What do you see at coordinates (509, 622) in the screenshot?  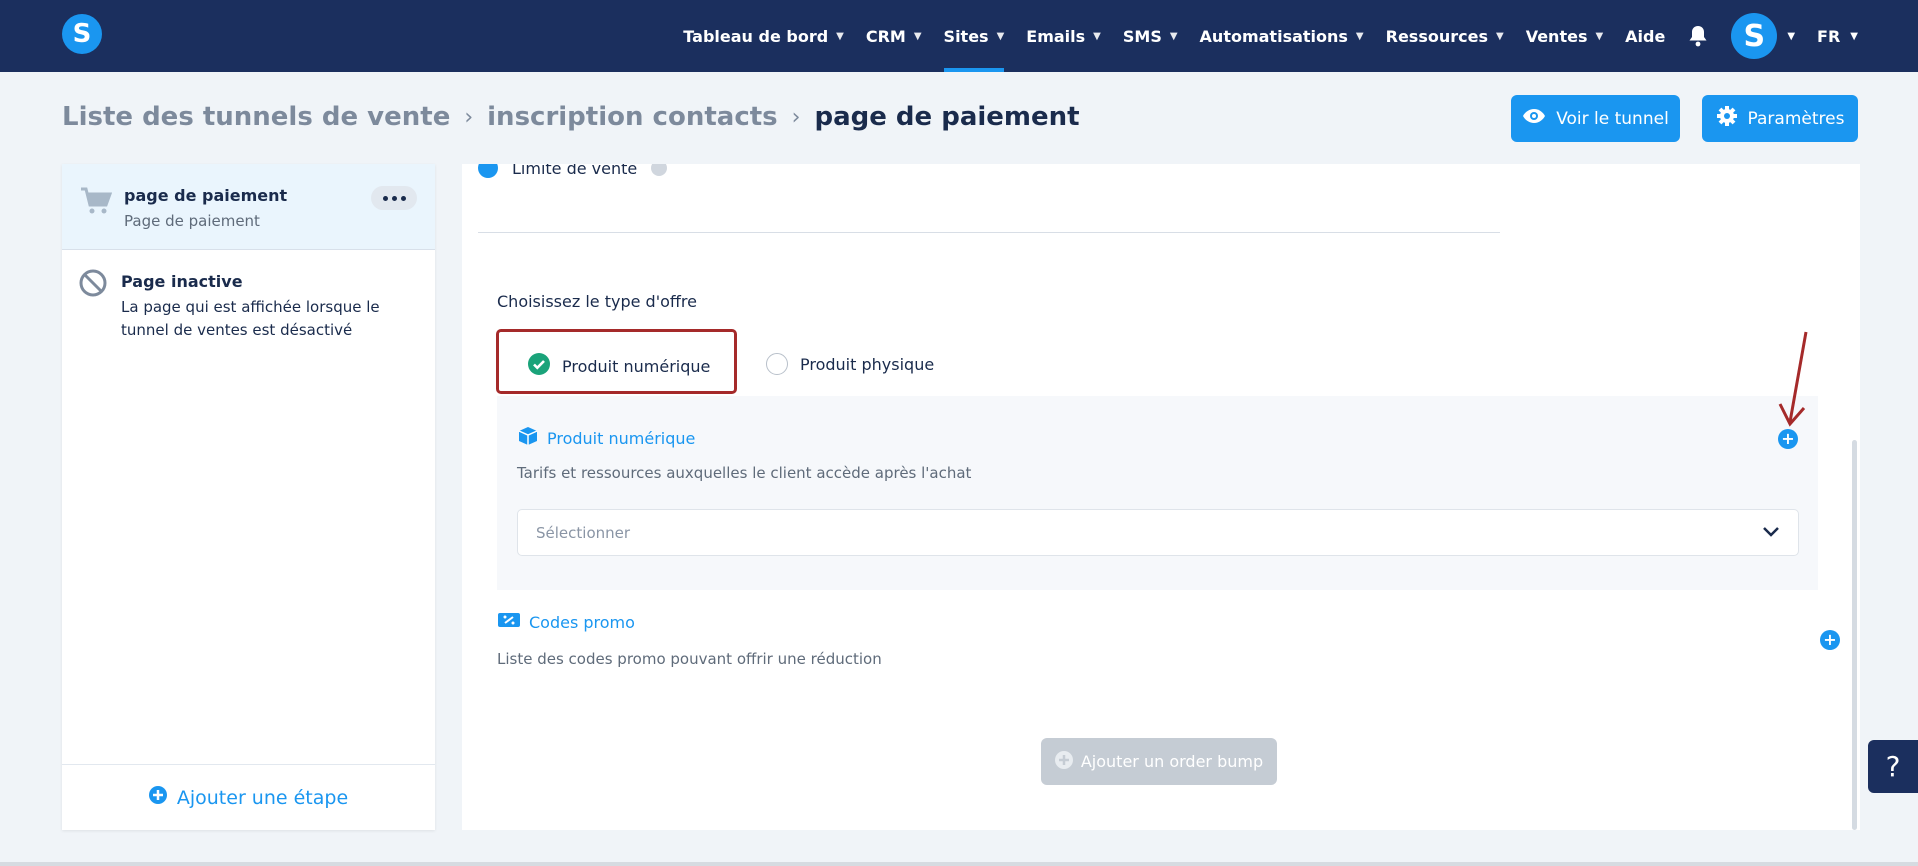 I see `coupon-icon` at bounding box center [509, 622].